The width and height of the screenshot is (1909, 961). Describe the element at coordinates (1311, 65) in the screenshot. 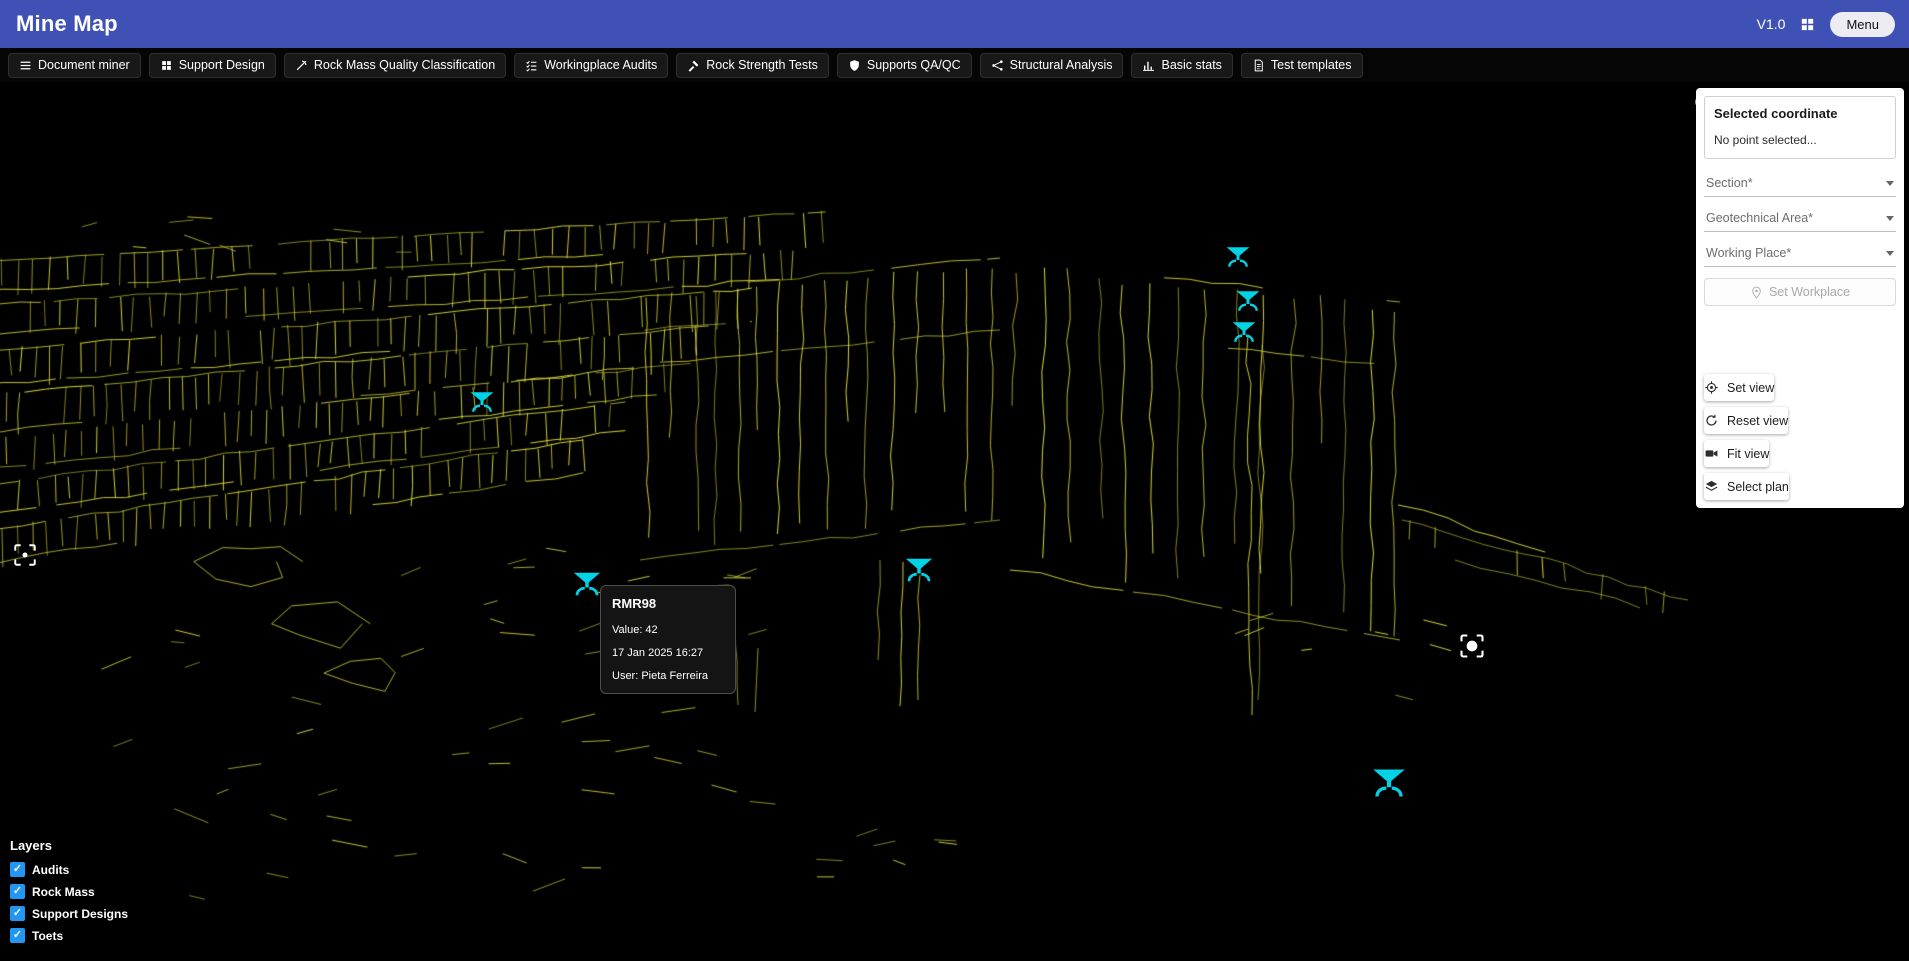

I see `toolbar-button-label: Test templates` at that location.